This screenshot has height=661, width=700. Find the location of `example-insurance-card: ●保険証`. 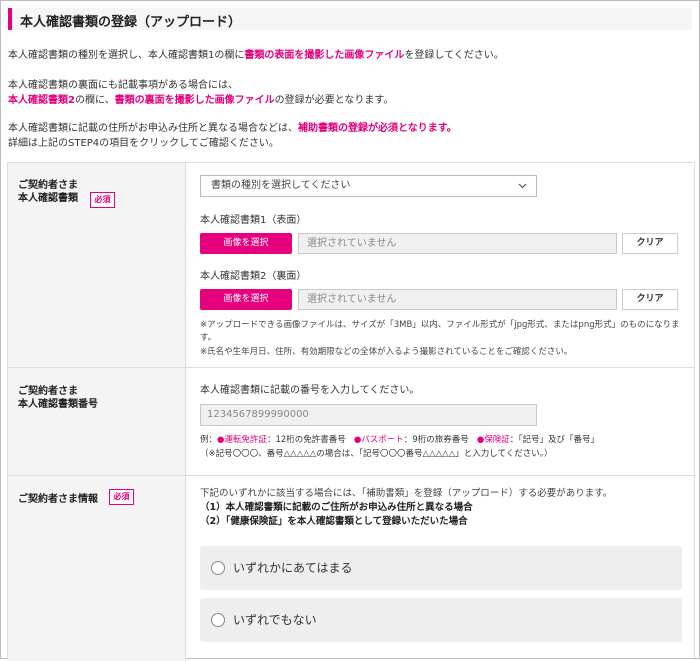

example-insurance-card: ●保険証 is located at coordinates (493, 440).